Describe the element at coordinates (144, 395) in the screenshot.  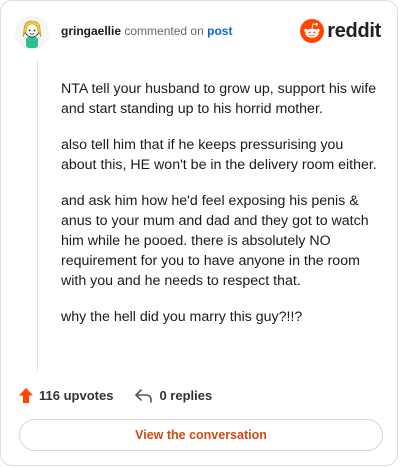
I see `reply-arrow-icon` at that location.